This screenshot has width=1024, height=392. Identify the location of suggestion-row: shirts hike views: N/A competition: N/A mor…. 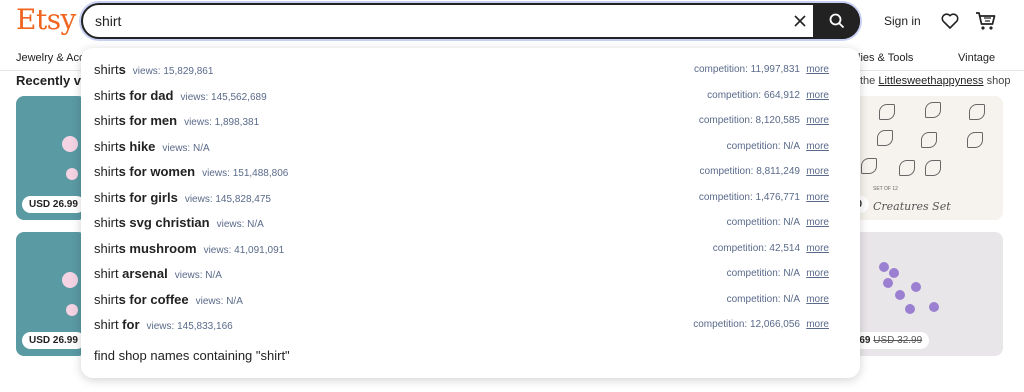
(470, 147).